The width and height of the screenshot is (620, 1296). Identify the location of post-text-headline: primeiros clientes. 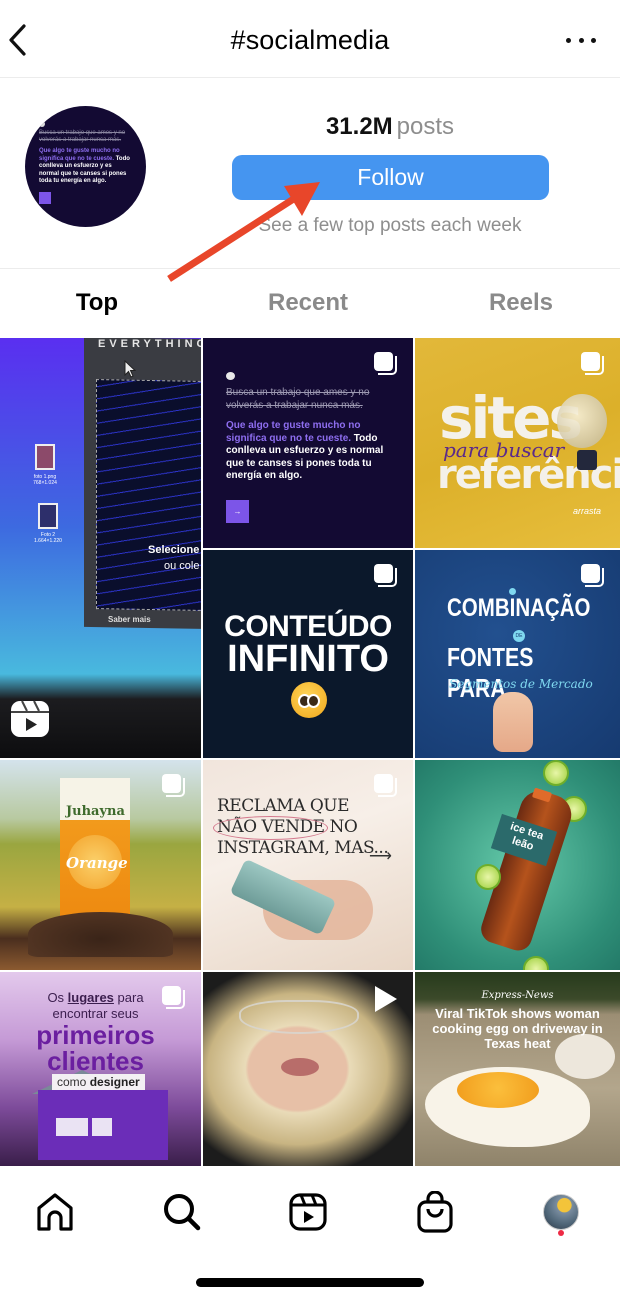
(95, 1048).